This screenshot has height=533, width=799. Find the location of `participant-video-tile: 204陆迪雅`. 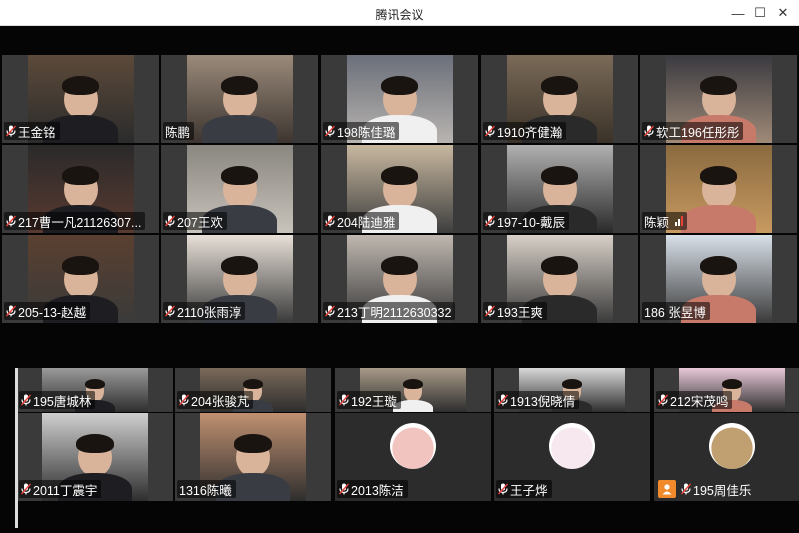

participant-video-tile: 204陆迪雅 is located at coordinates (399, 189).